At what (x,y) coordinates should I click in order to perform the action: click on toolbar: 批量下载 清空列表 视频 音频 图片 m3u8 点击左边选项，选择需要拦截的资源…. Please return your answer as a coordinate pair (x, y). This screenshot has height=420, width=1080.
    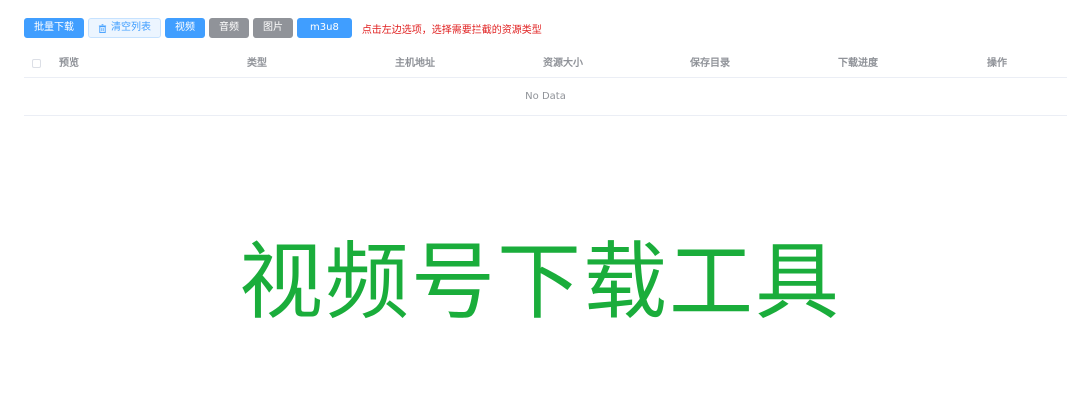
    Looking at the image, I should click on (283, 28).